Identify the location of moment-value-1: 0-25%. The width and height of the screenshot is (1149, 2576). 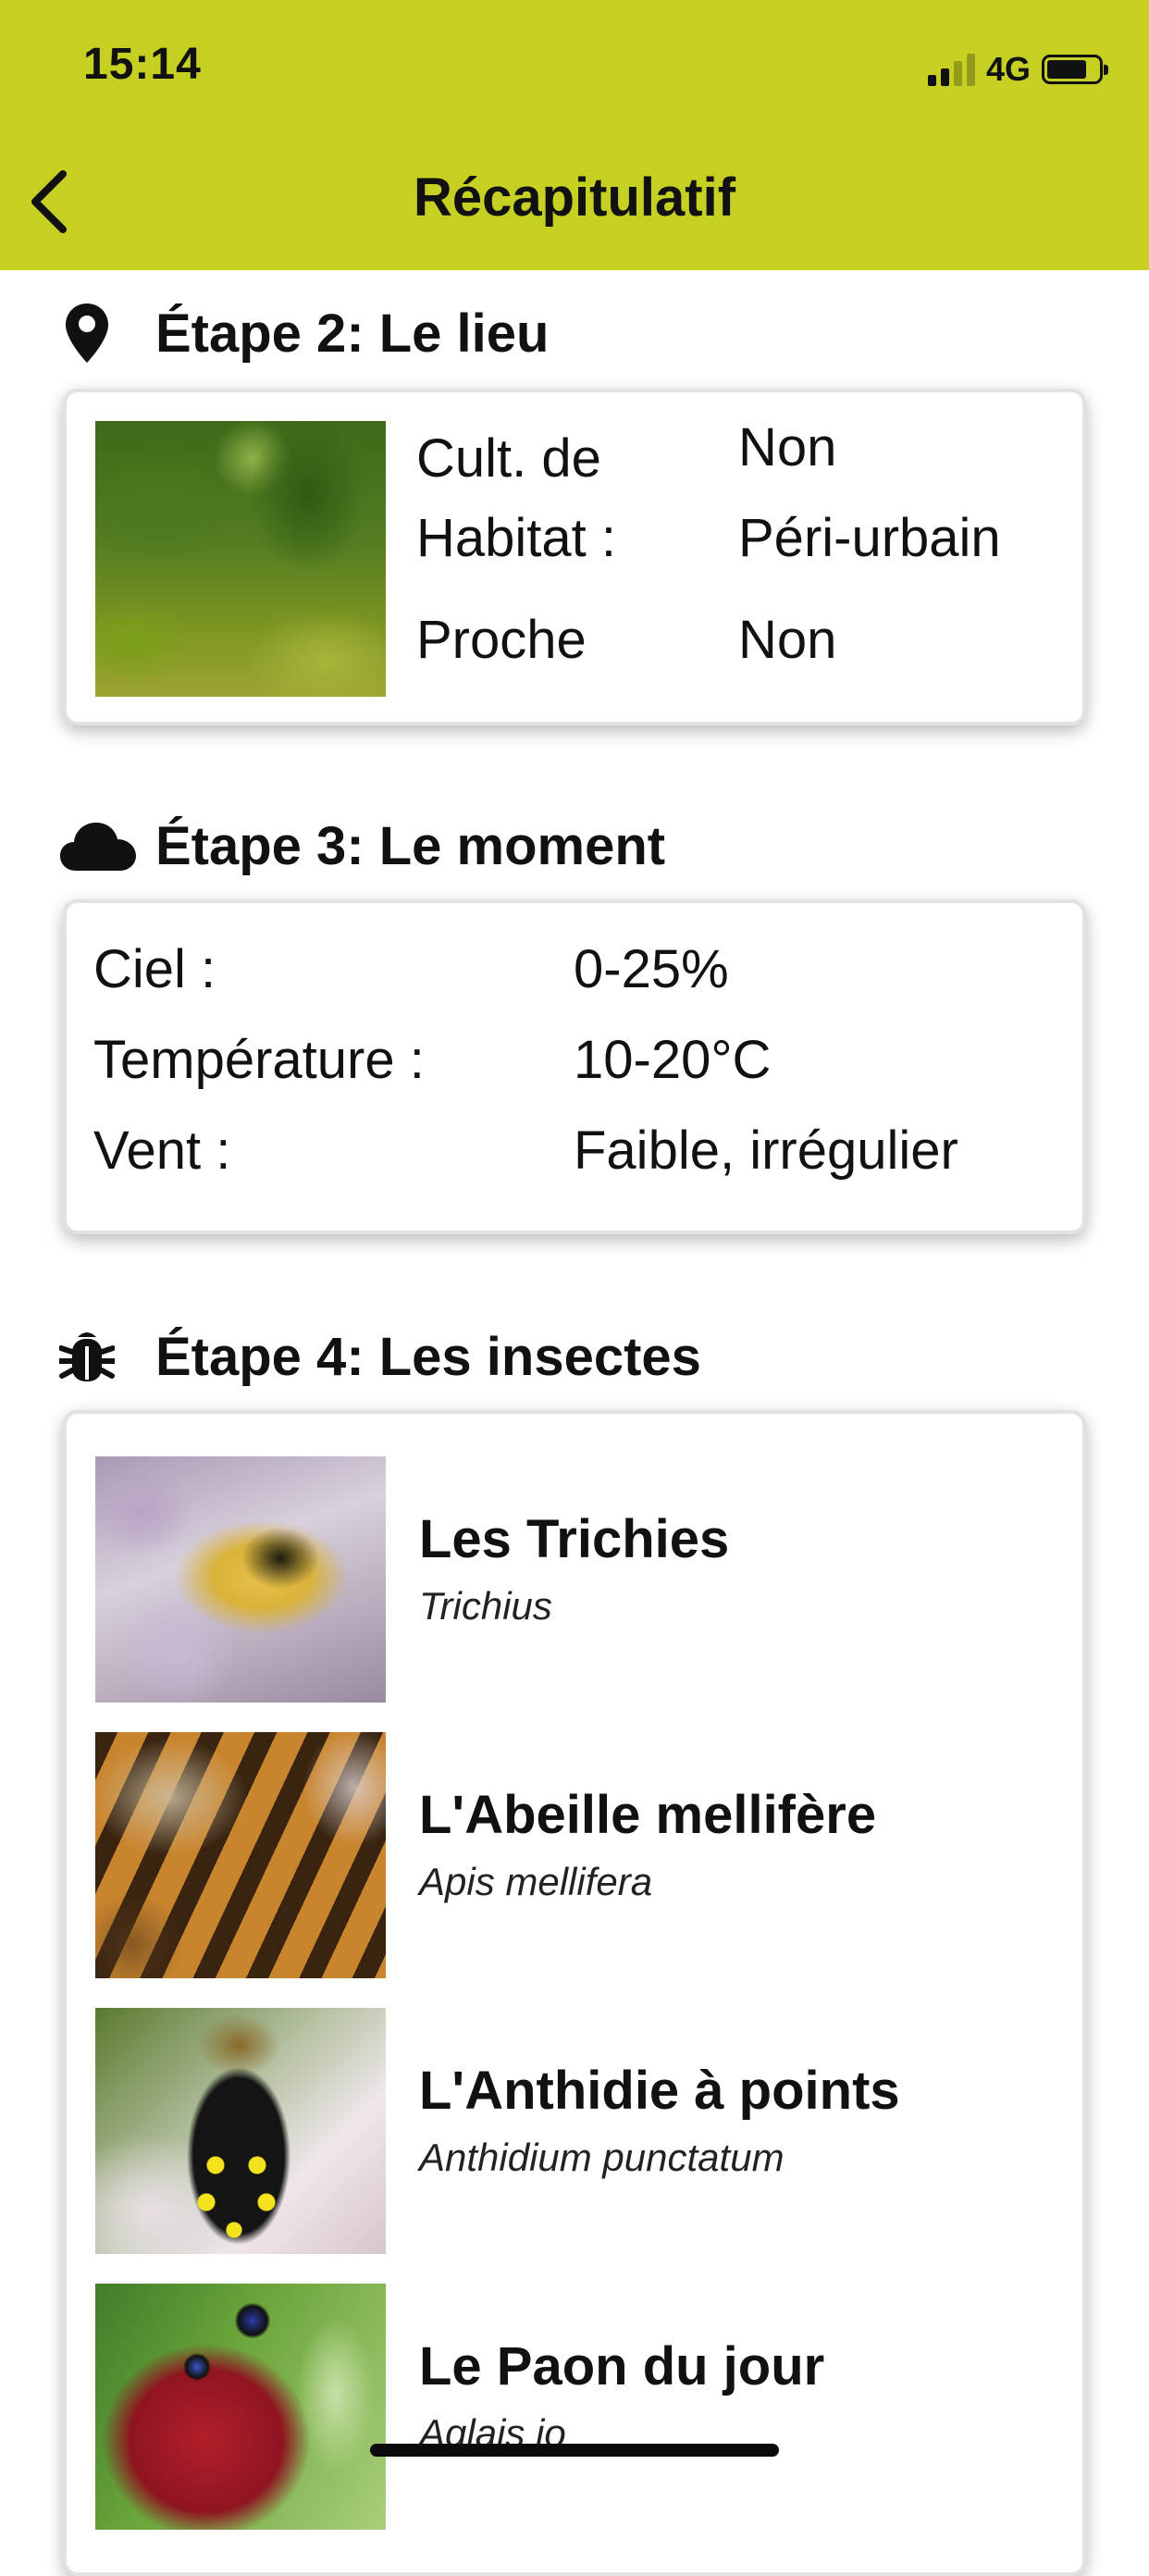
(652, 969).